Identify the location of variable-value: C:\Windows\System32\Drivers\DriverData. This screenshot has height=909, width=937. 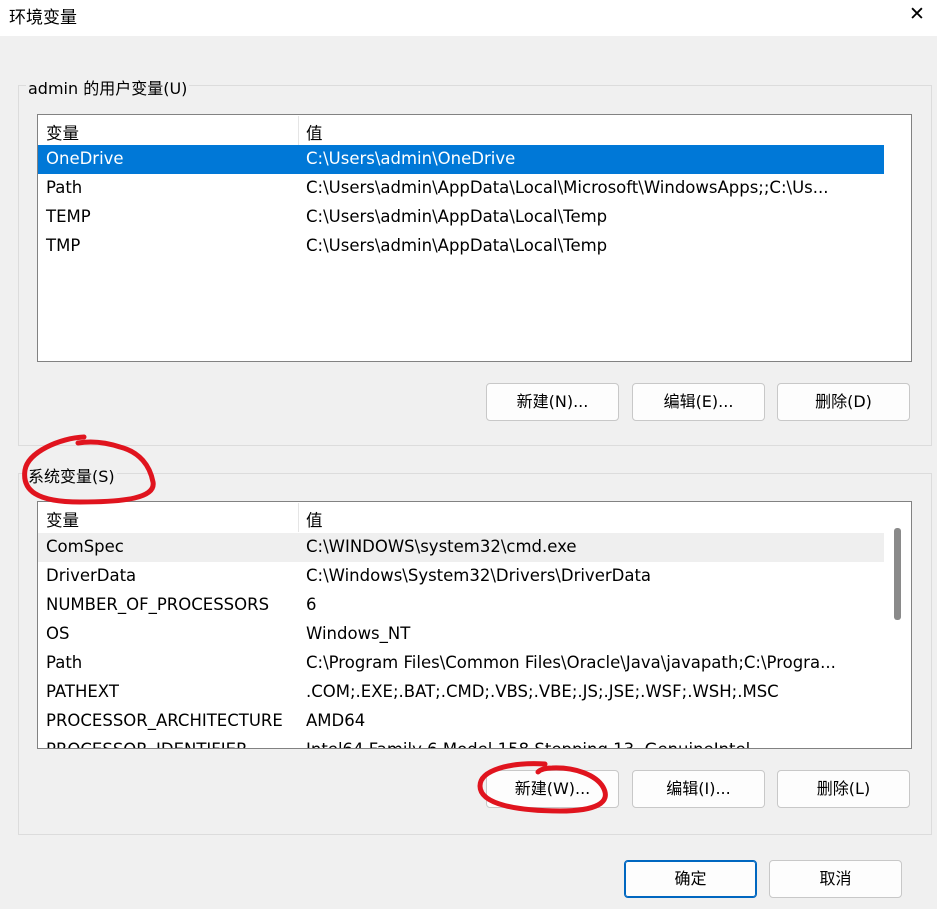
(479, 575).